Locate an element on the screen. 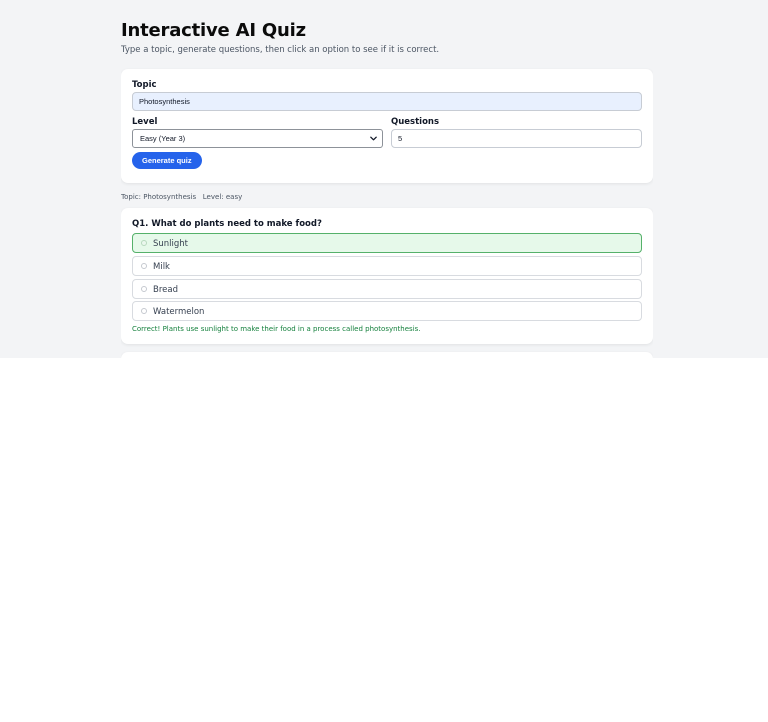 The width and height of the screenshot is (768, 722). quiz-meta: Topic: Photosynthesis Level: easy is located at coordinates (182, 197).